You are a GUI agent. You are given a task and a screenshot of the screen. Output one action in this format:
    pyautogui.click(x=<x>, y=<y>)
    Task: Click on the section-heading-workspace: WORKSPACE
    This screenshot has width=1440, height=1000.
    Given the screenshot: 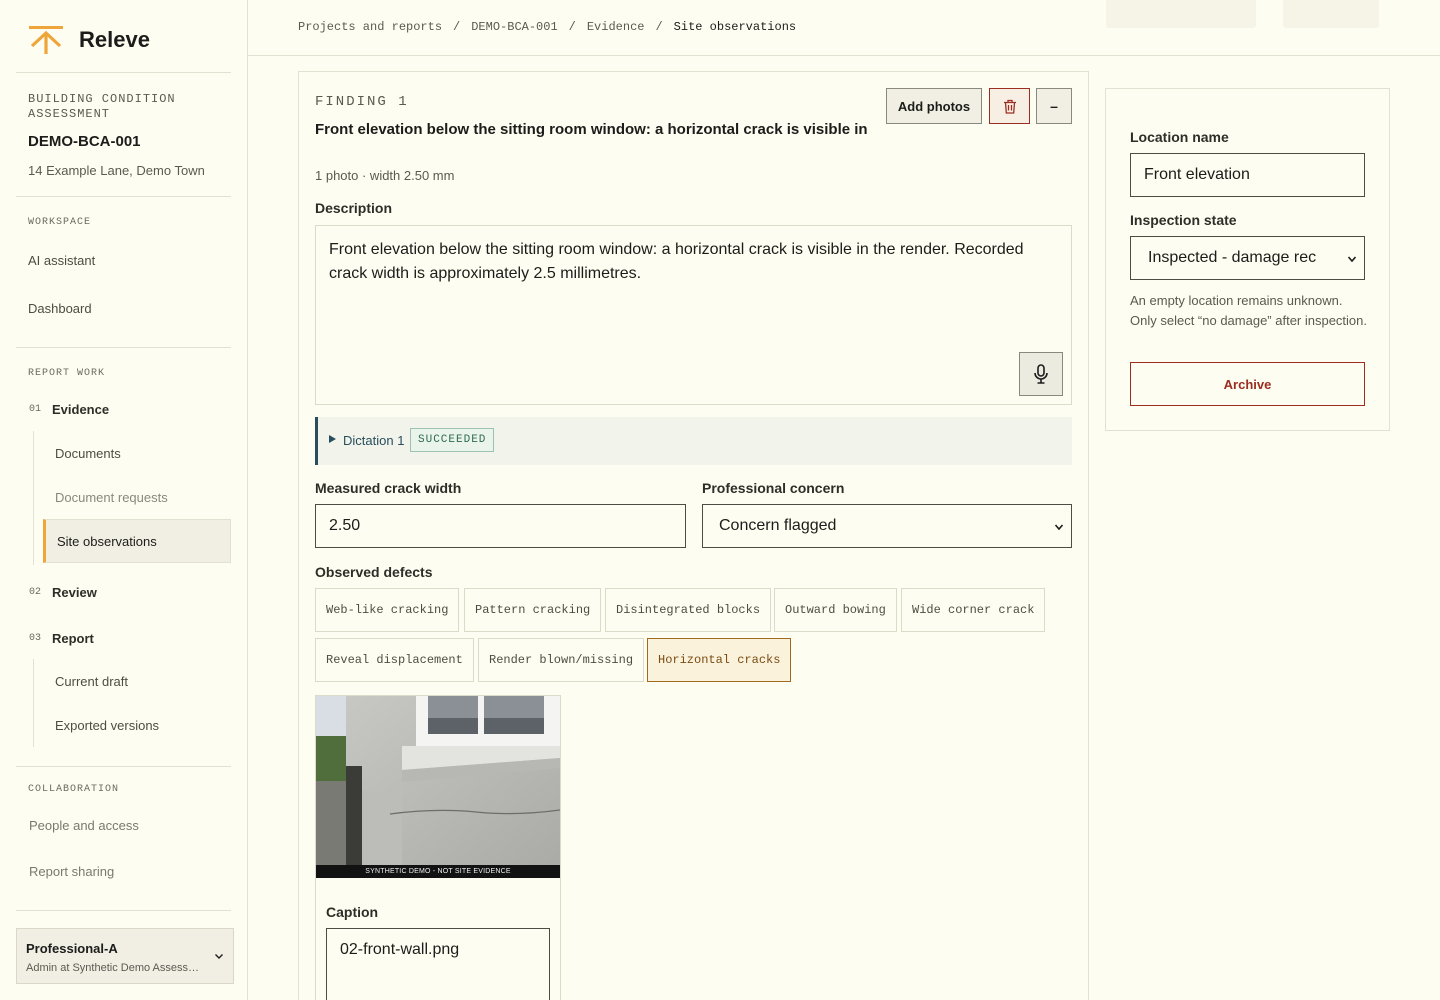 What is the action you would take?
    pyautogui.click(x=60, y=222)
    